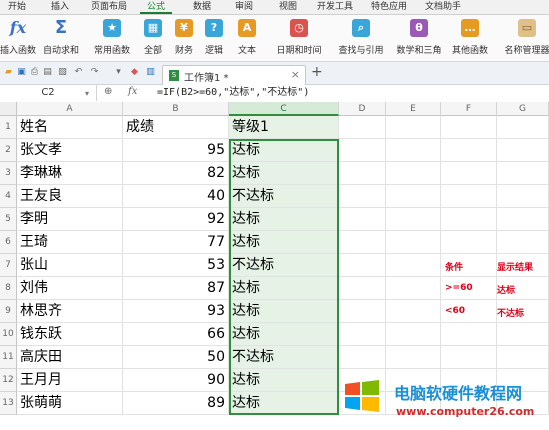 This screenshot has width=549, height=430. I want to click on all-functions-button: ▦ 全部, so click(153, 38).